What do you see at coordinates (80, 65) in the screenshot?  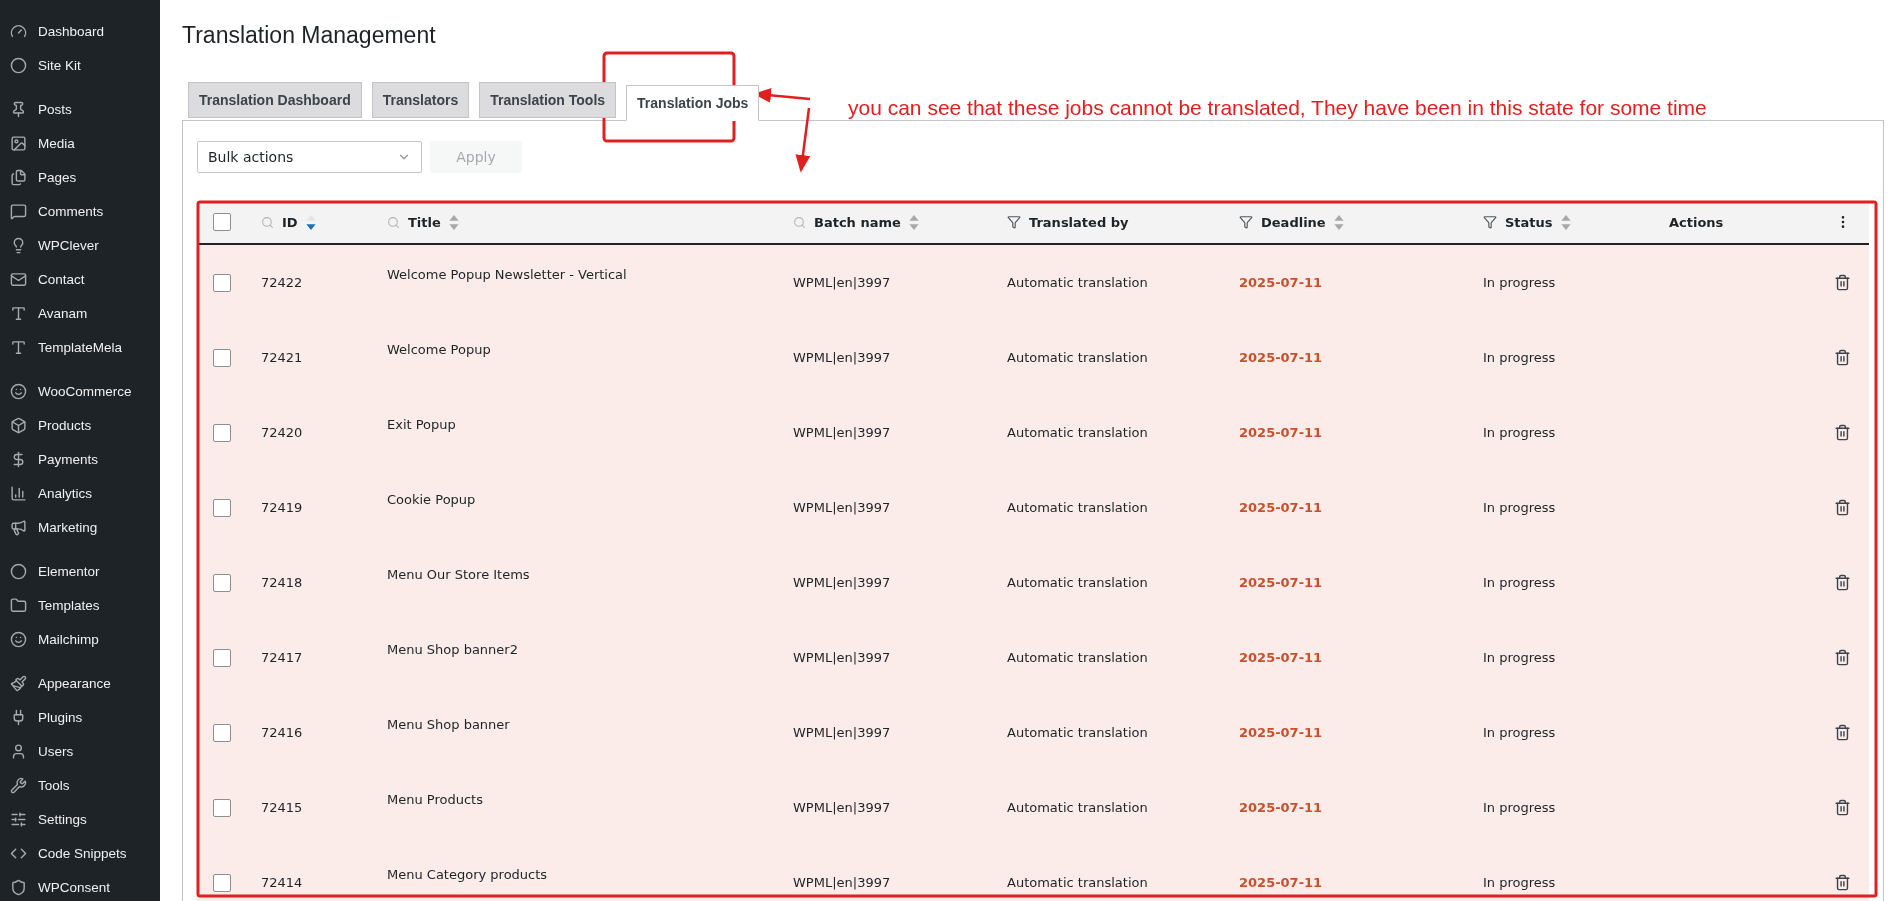 I see `sidebar-item: Site Kit` at bounding box center [80, 65].